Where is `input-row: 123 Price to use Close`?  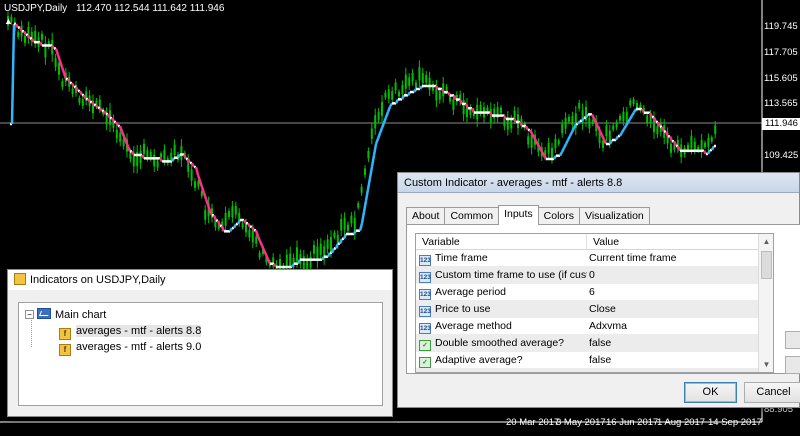
input-row: 123 Price to use Close is located at coordinates (594, 309).